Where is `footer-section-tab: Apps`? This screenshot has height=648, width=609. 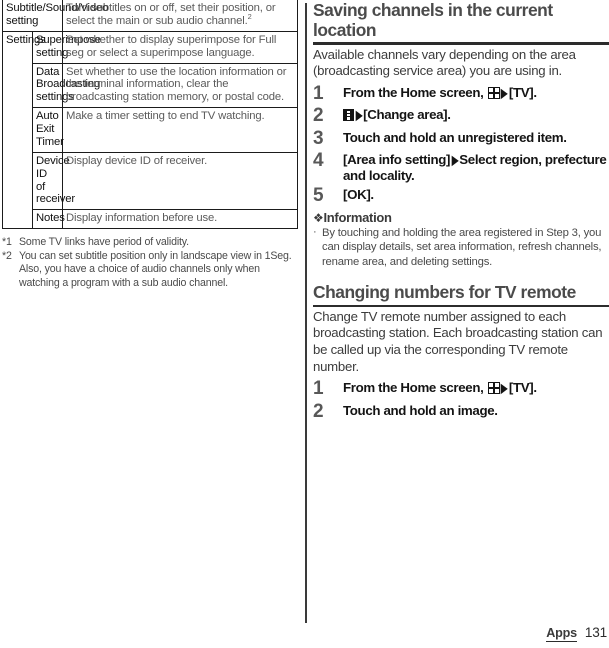
footer-section-tab: Apps is located at coordinates (561, 634).